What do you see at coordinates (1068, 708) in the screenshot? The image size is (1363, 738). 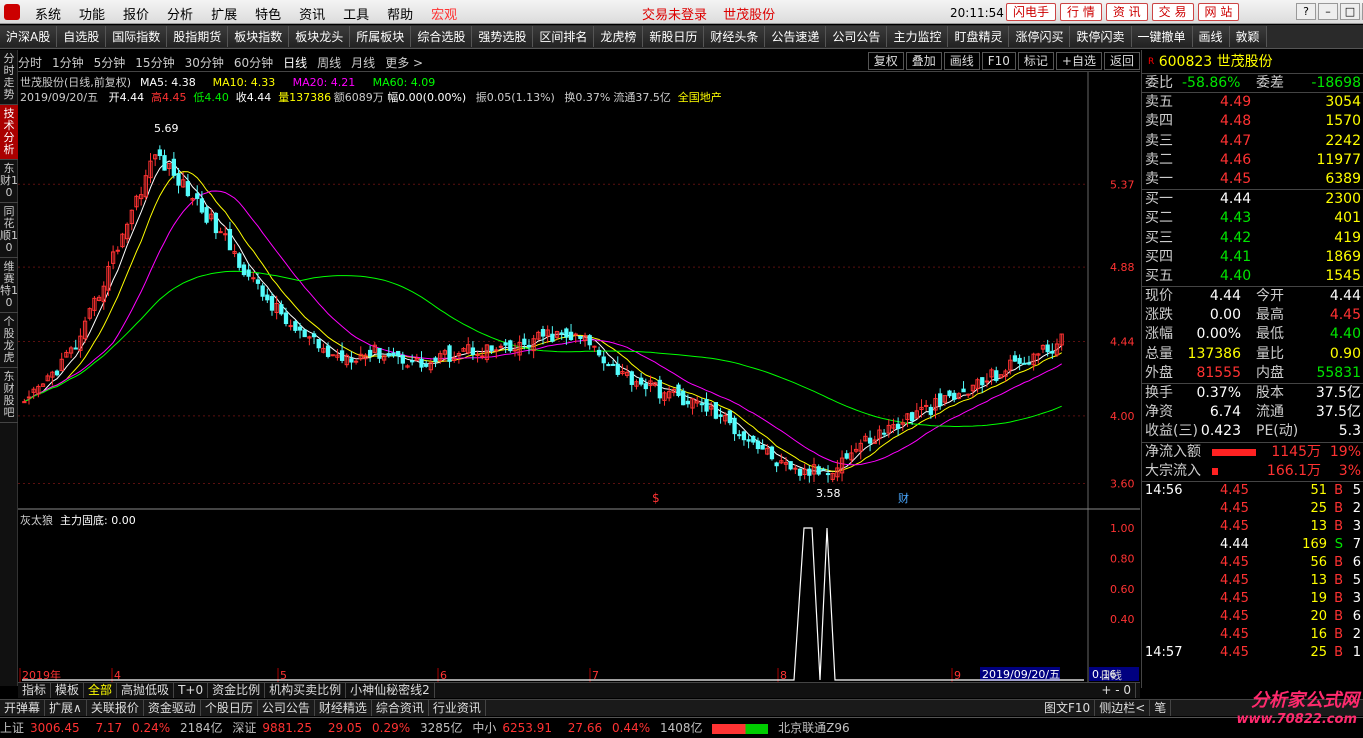 I see `func-right-button-0: 图文F10` at bounding box center [1068, 708].